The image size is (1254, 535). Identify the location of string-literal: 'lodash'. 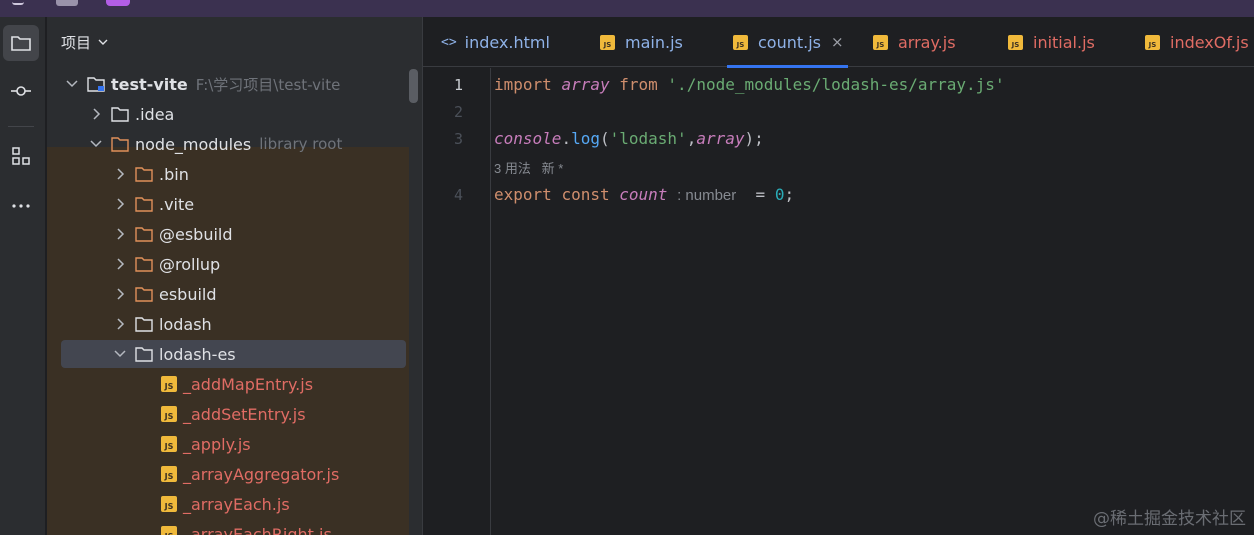
(648, 138).